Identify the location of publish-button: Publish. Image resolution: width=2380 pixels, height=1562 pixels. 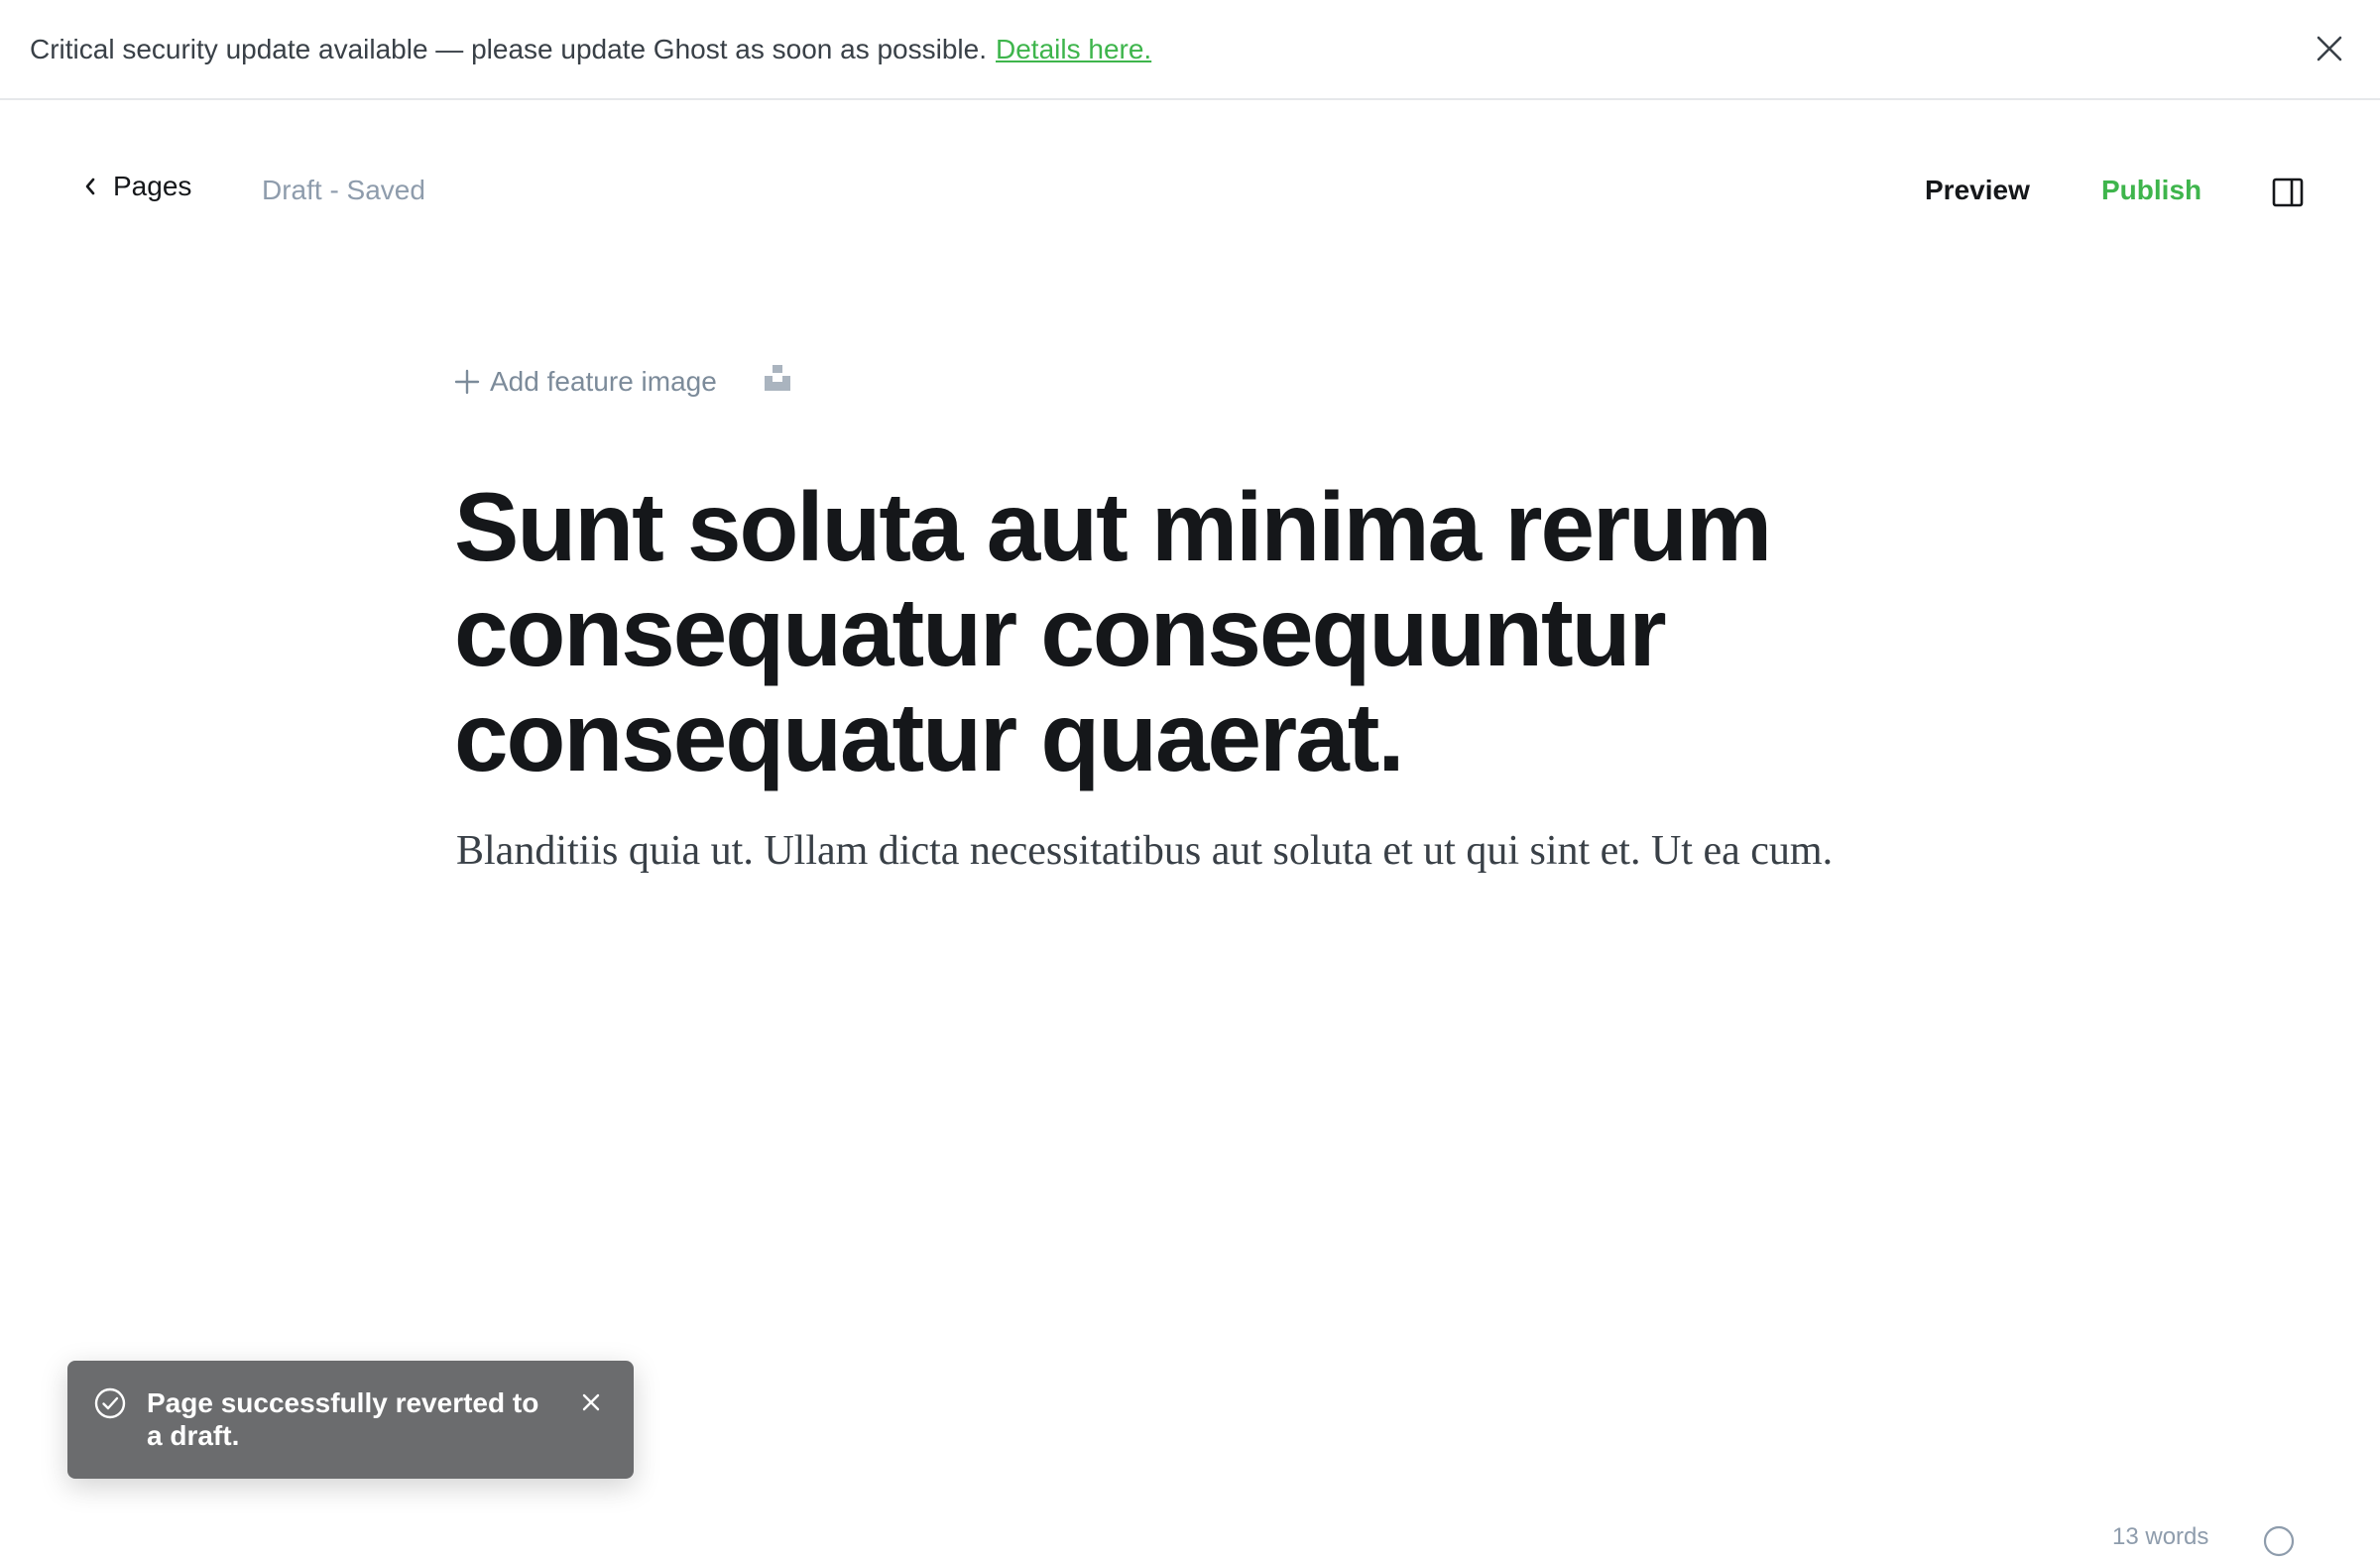
(2151, 190).